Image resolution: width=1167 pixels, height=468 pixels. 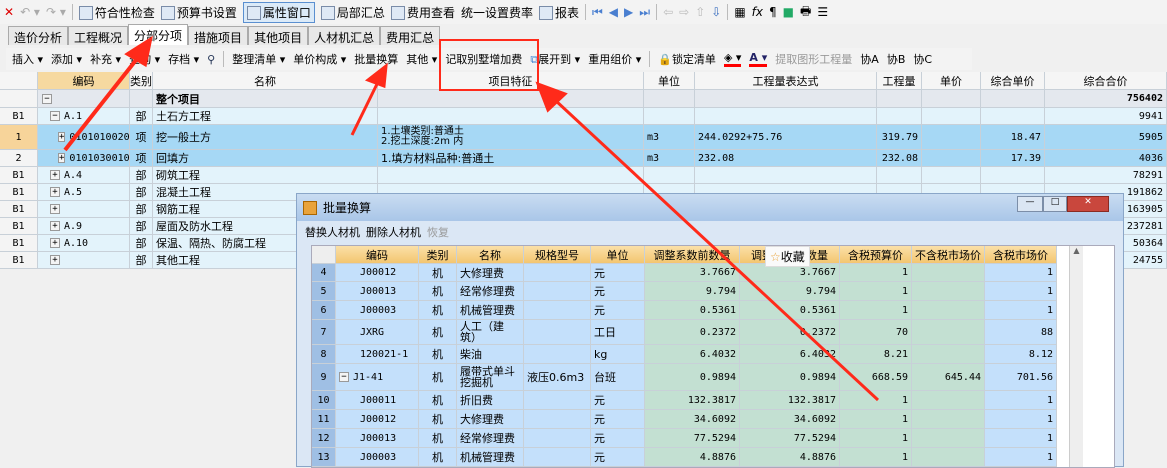 What do you see at coordinates (1076, 356) in the screenshot?
I see `scrollbar: ▲` at bounding box center [1076, 356].